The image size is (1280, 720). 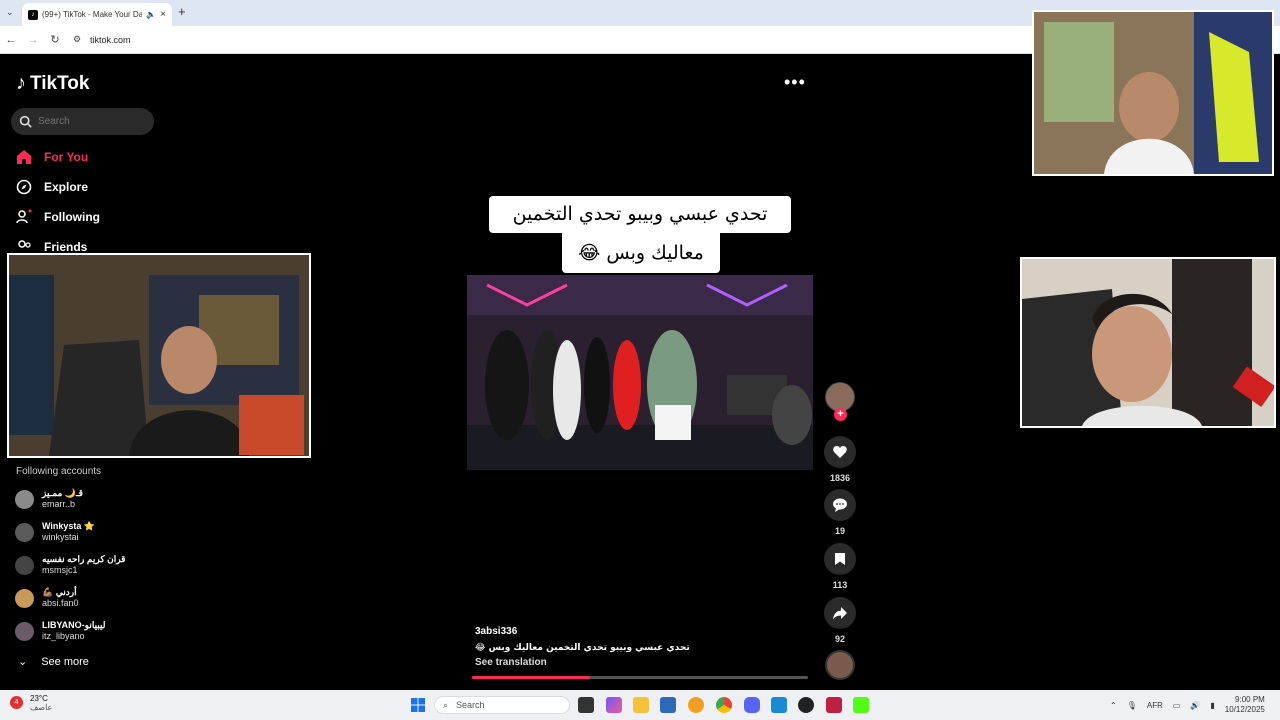 I want to click on see-more-button: ⌄ See more, so click(x=53, y=662).